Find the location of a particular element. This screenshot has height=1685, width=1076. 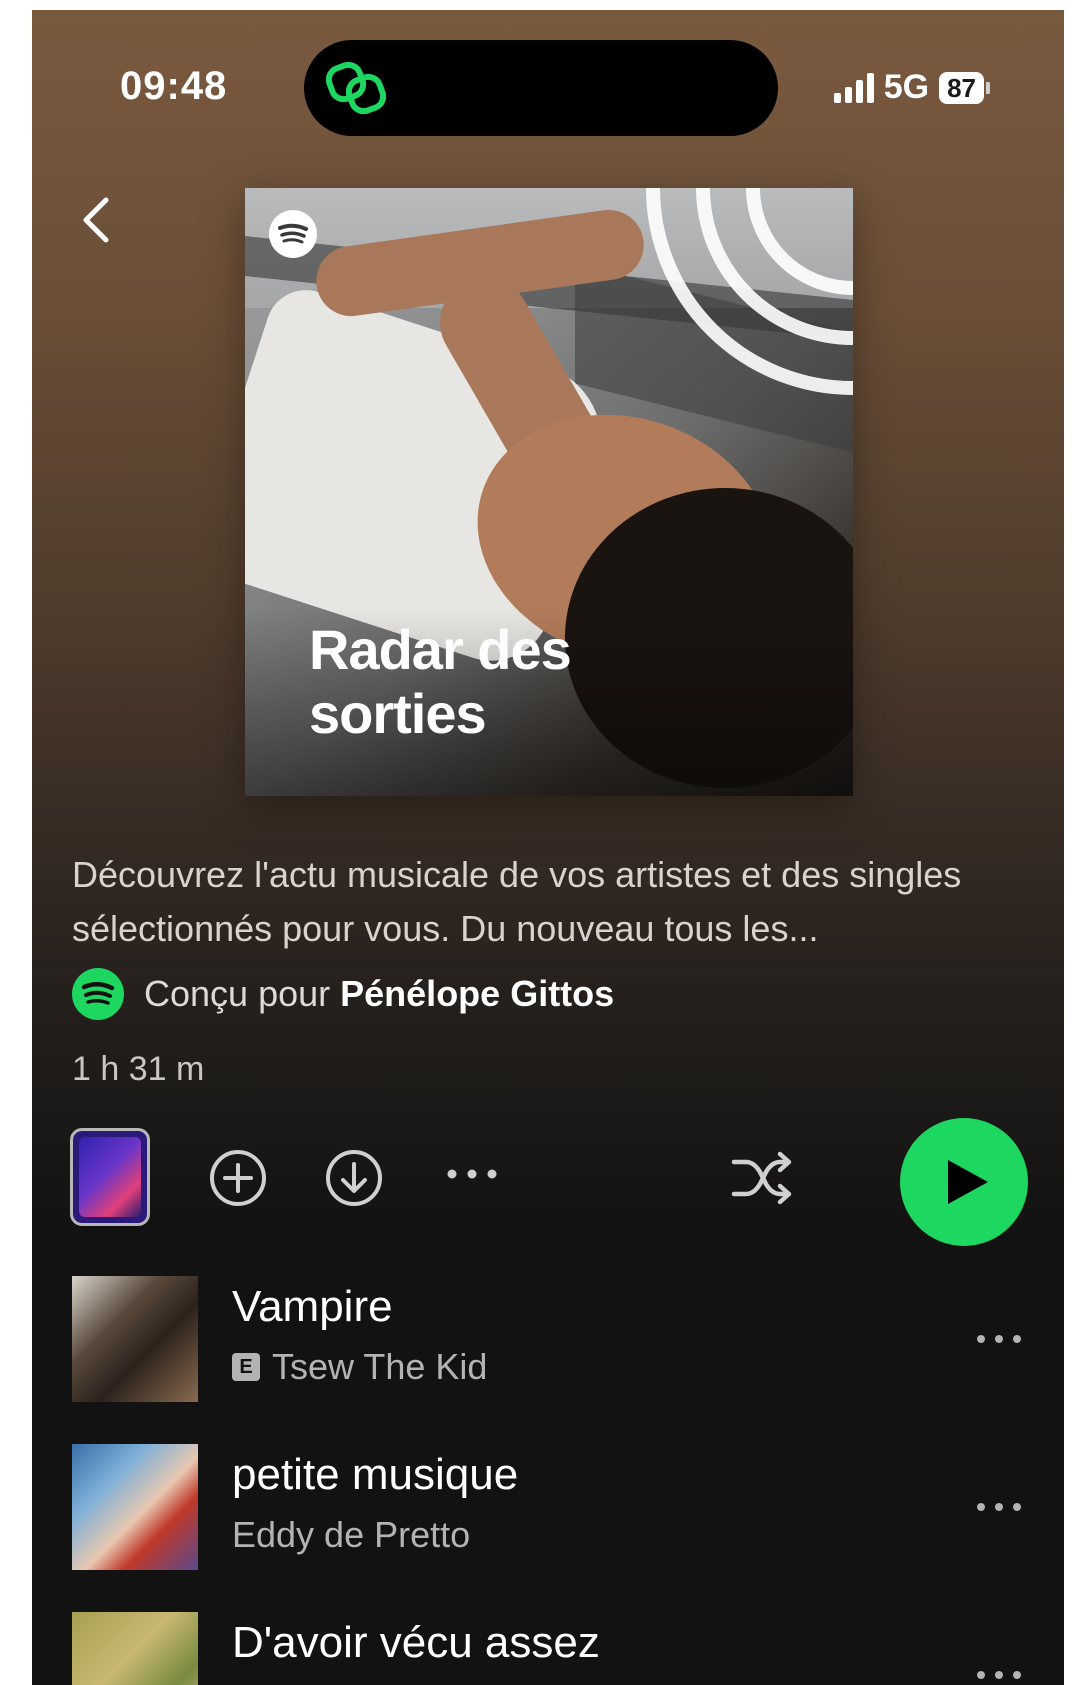

link-icon is located at coordinates (356, 88).